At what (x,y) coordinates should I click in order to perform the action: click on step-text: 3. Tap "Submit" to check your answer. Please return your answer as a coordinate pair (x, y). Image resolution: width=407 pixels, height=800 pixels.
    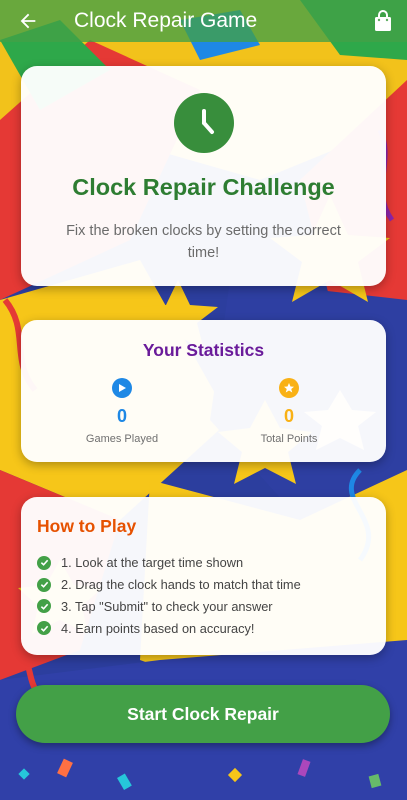
    Looking at the image, I should click on (167, 606).